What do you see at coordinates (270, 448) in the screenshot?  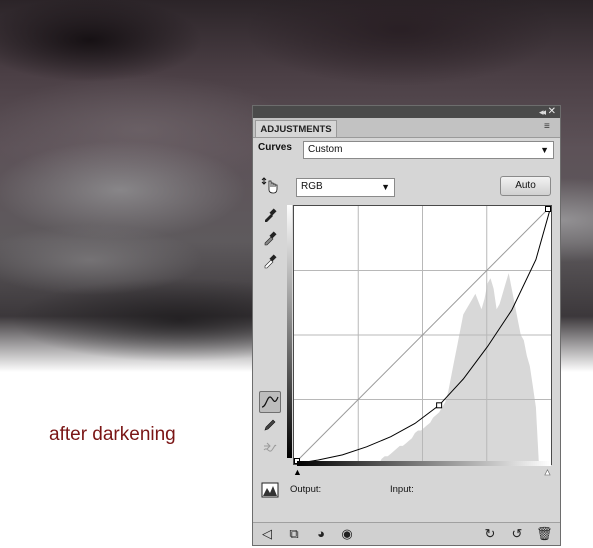 I see `smooth-icon` at bounding box center [270, 448].